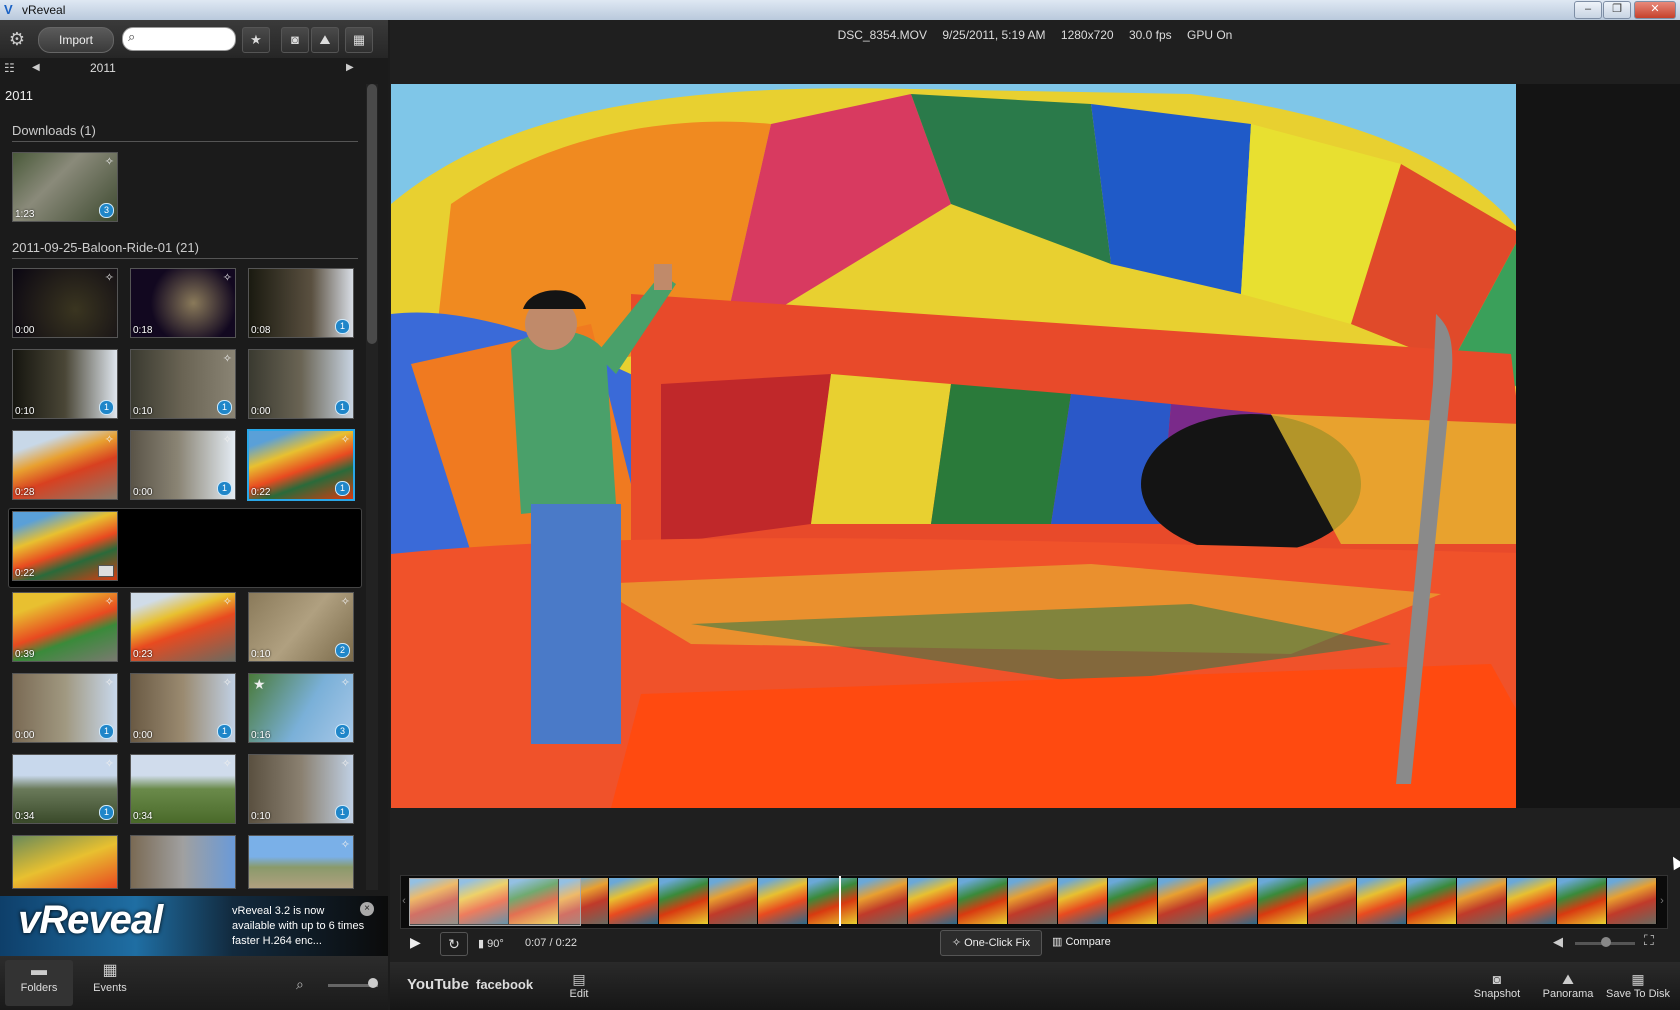 Image resolution: width=1680 pixels, height=1010 pixels. I want to click on media-thumbnail: ✧ 0:28, so click(65, 465).